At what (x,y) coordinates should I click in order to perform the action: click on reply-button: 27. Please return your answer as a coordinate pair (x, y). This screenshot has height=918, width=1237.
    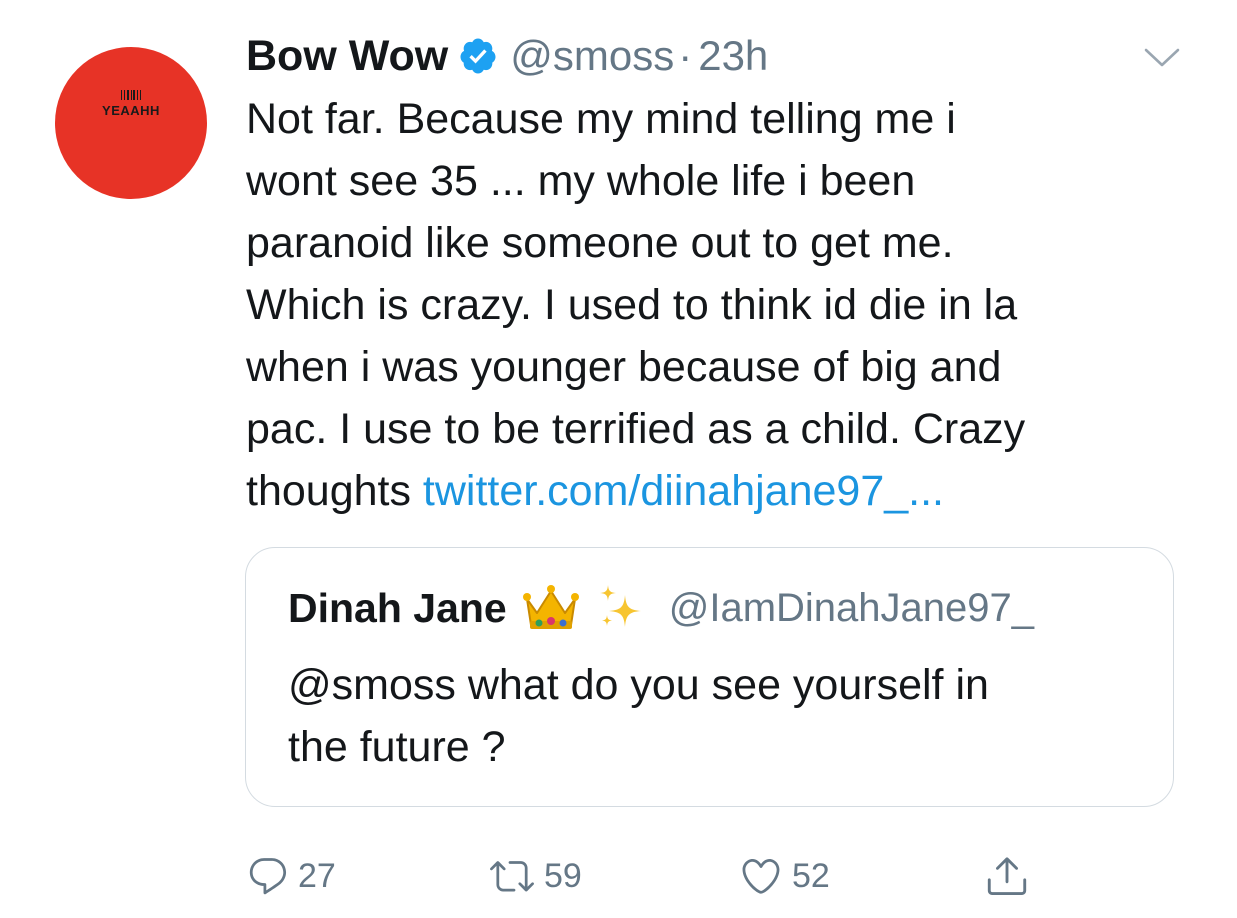
    Looking at the image, I should click on (291, 876).